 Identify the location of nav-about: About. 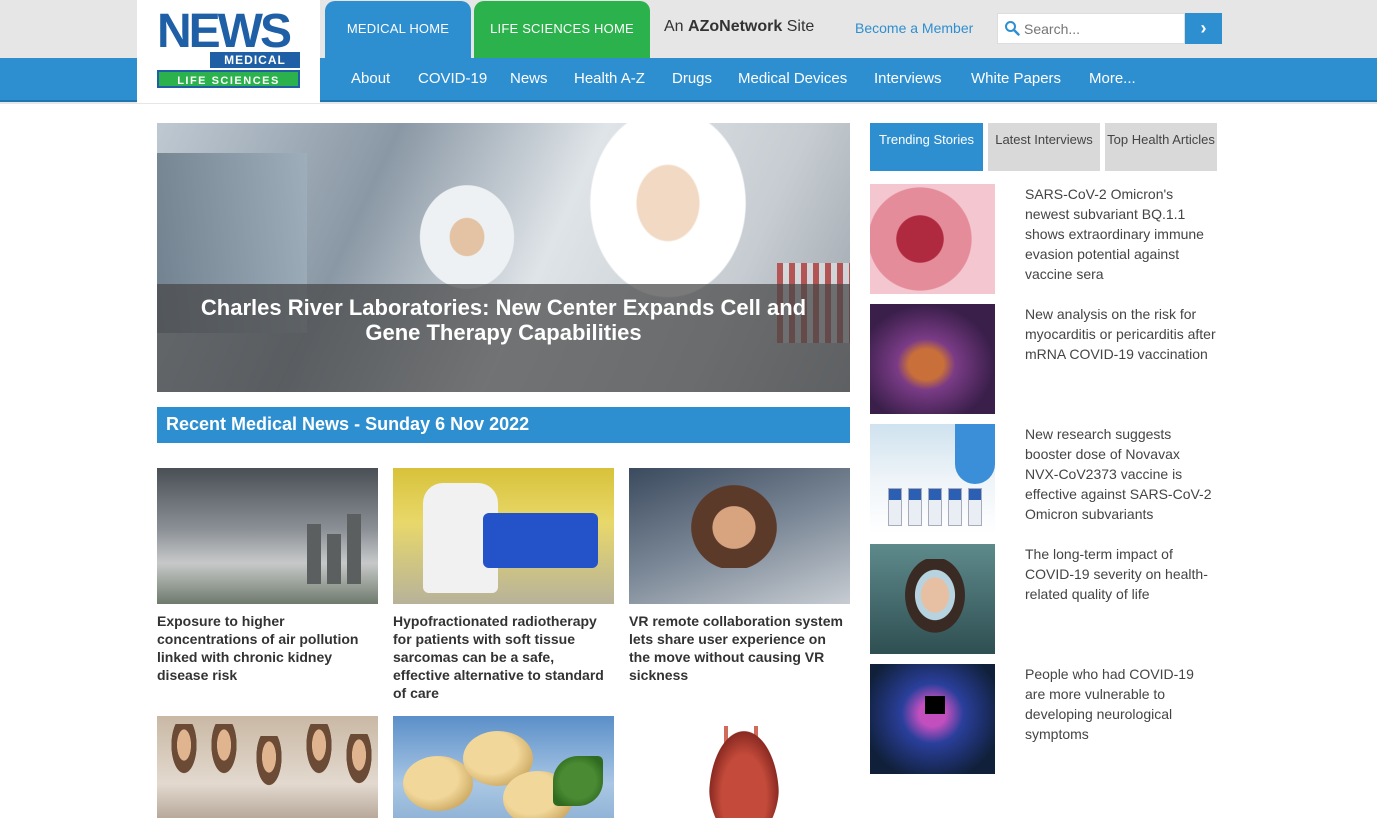
(370, 78).